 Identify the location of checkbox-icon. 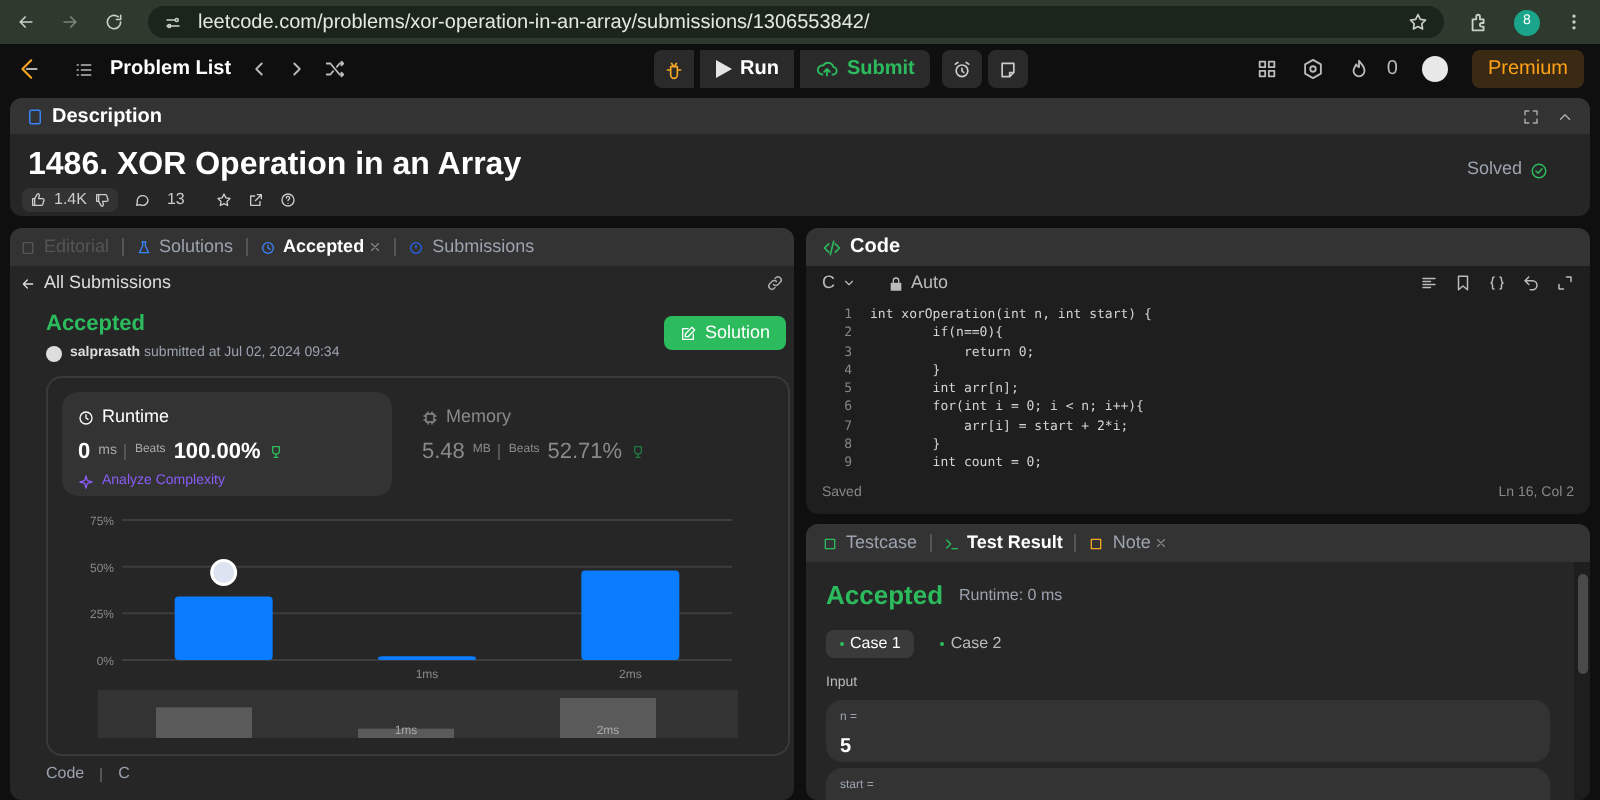
(830, 543).